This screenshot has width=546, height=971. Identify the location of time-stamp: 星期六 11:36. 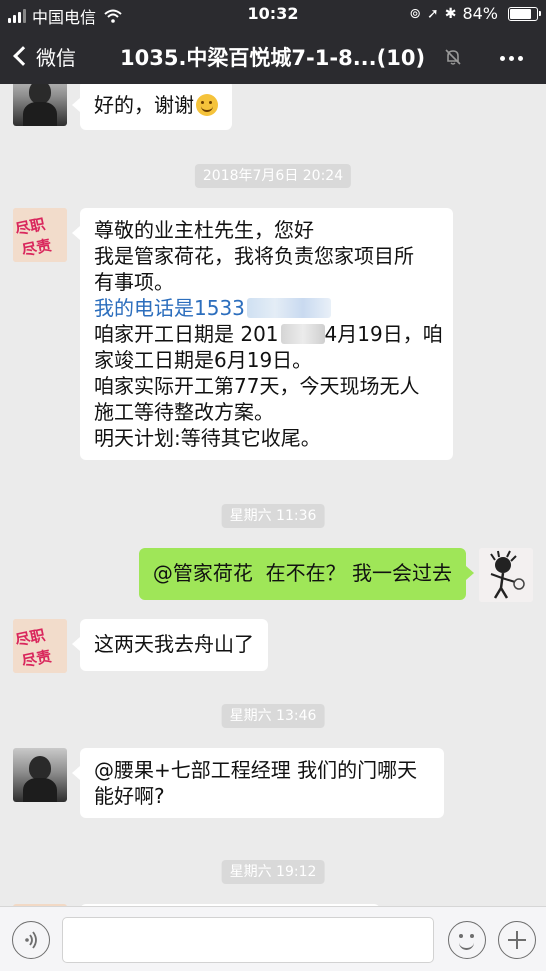
(273, 516).